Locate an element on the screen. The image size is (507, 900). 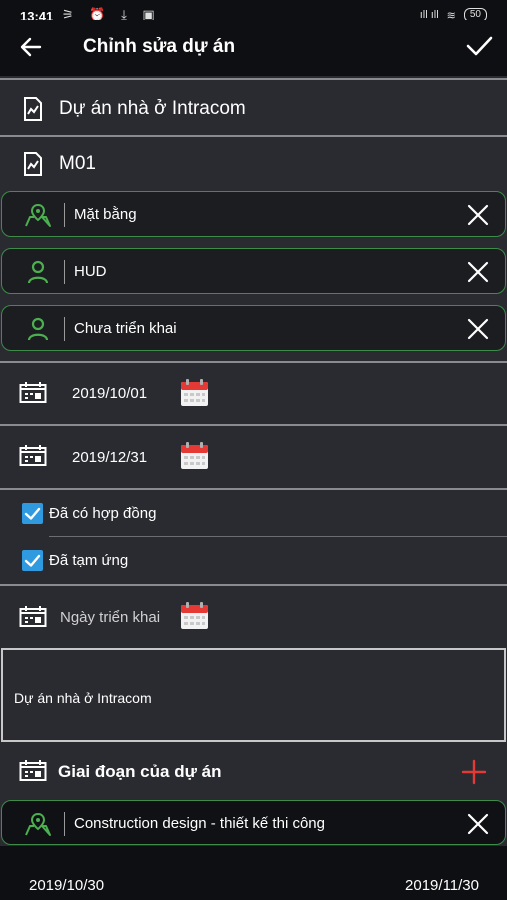
phases-section-title: Giai đoạn của dự án is located at coordinates (140, 771).